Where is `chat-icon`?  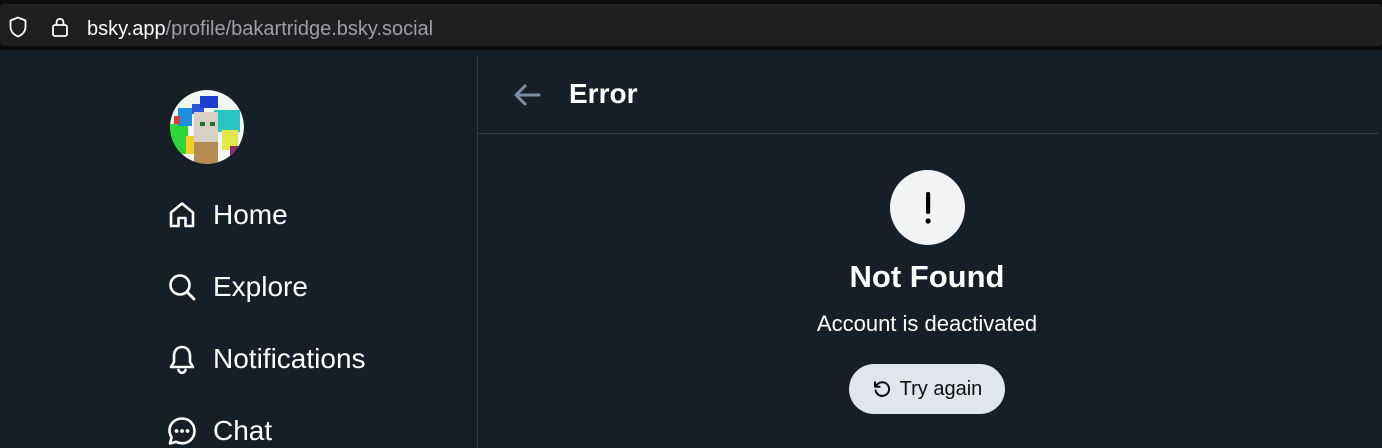 chat-icon is located at coordinates (182, 431).